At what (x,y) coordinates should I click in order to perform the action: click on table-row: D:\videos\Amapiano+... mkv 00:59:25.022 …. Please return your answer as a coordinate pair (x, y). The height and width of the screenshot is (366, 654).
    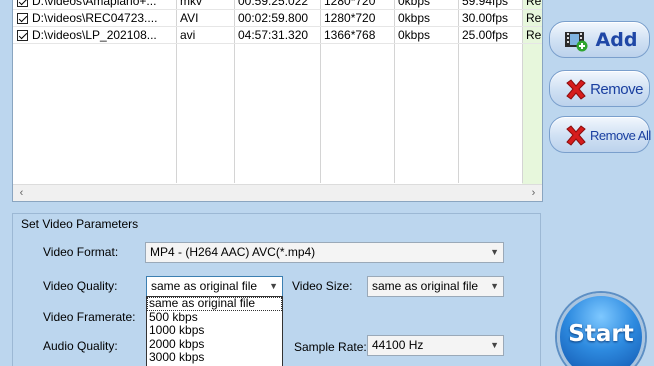
    Looking at the image, I should click on (277, 5).